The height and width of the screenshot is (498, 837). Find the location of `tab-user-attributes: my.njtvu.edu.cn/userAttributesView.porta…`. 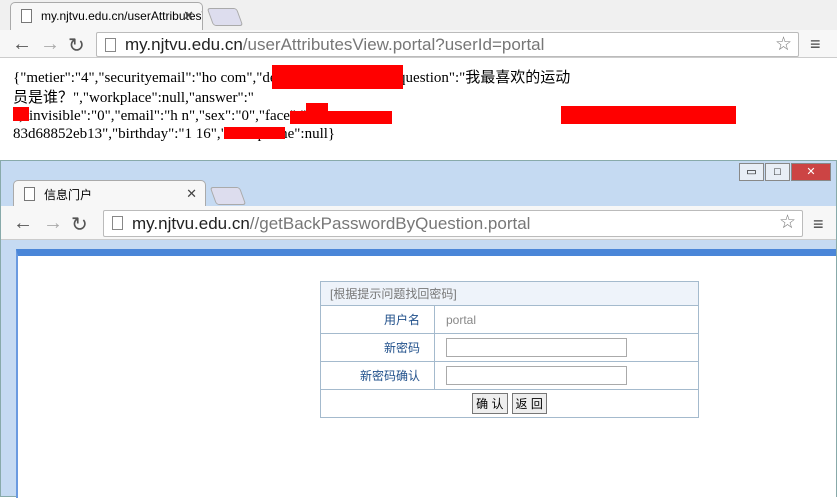

tab-user-attributes: my.njtvu.edu.cn/userAttributesView.porta… is located at coordinates (106, 16).